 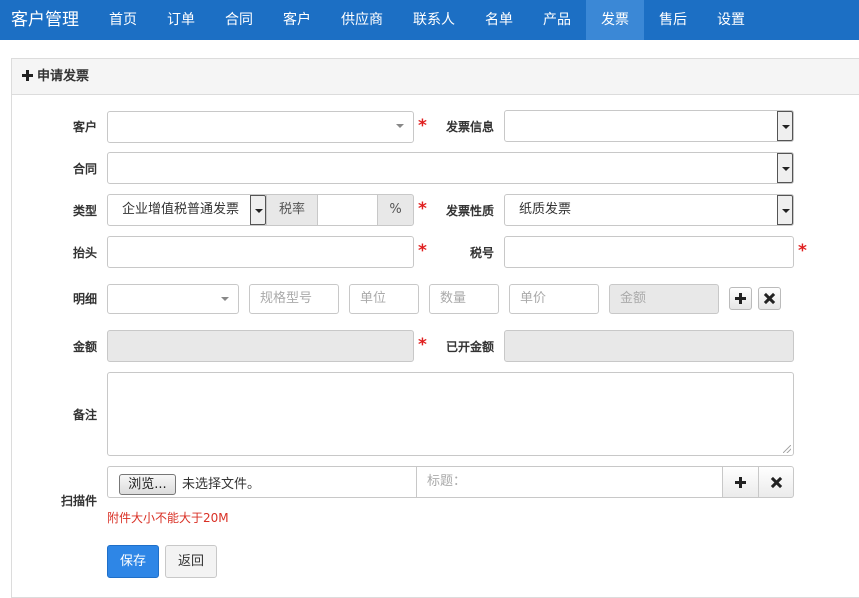 I want to click on invoice-info-select, so click(x=649, y=126).